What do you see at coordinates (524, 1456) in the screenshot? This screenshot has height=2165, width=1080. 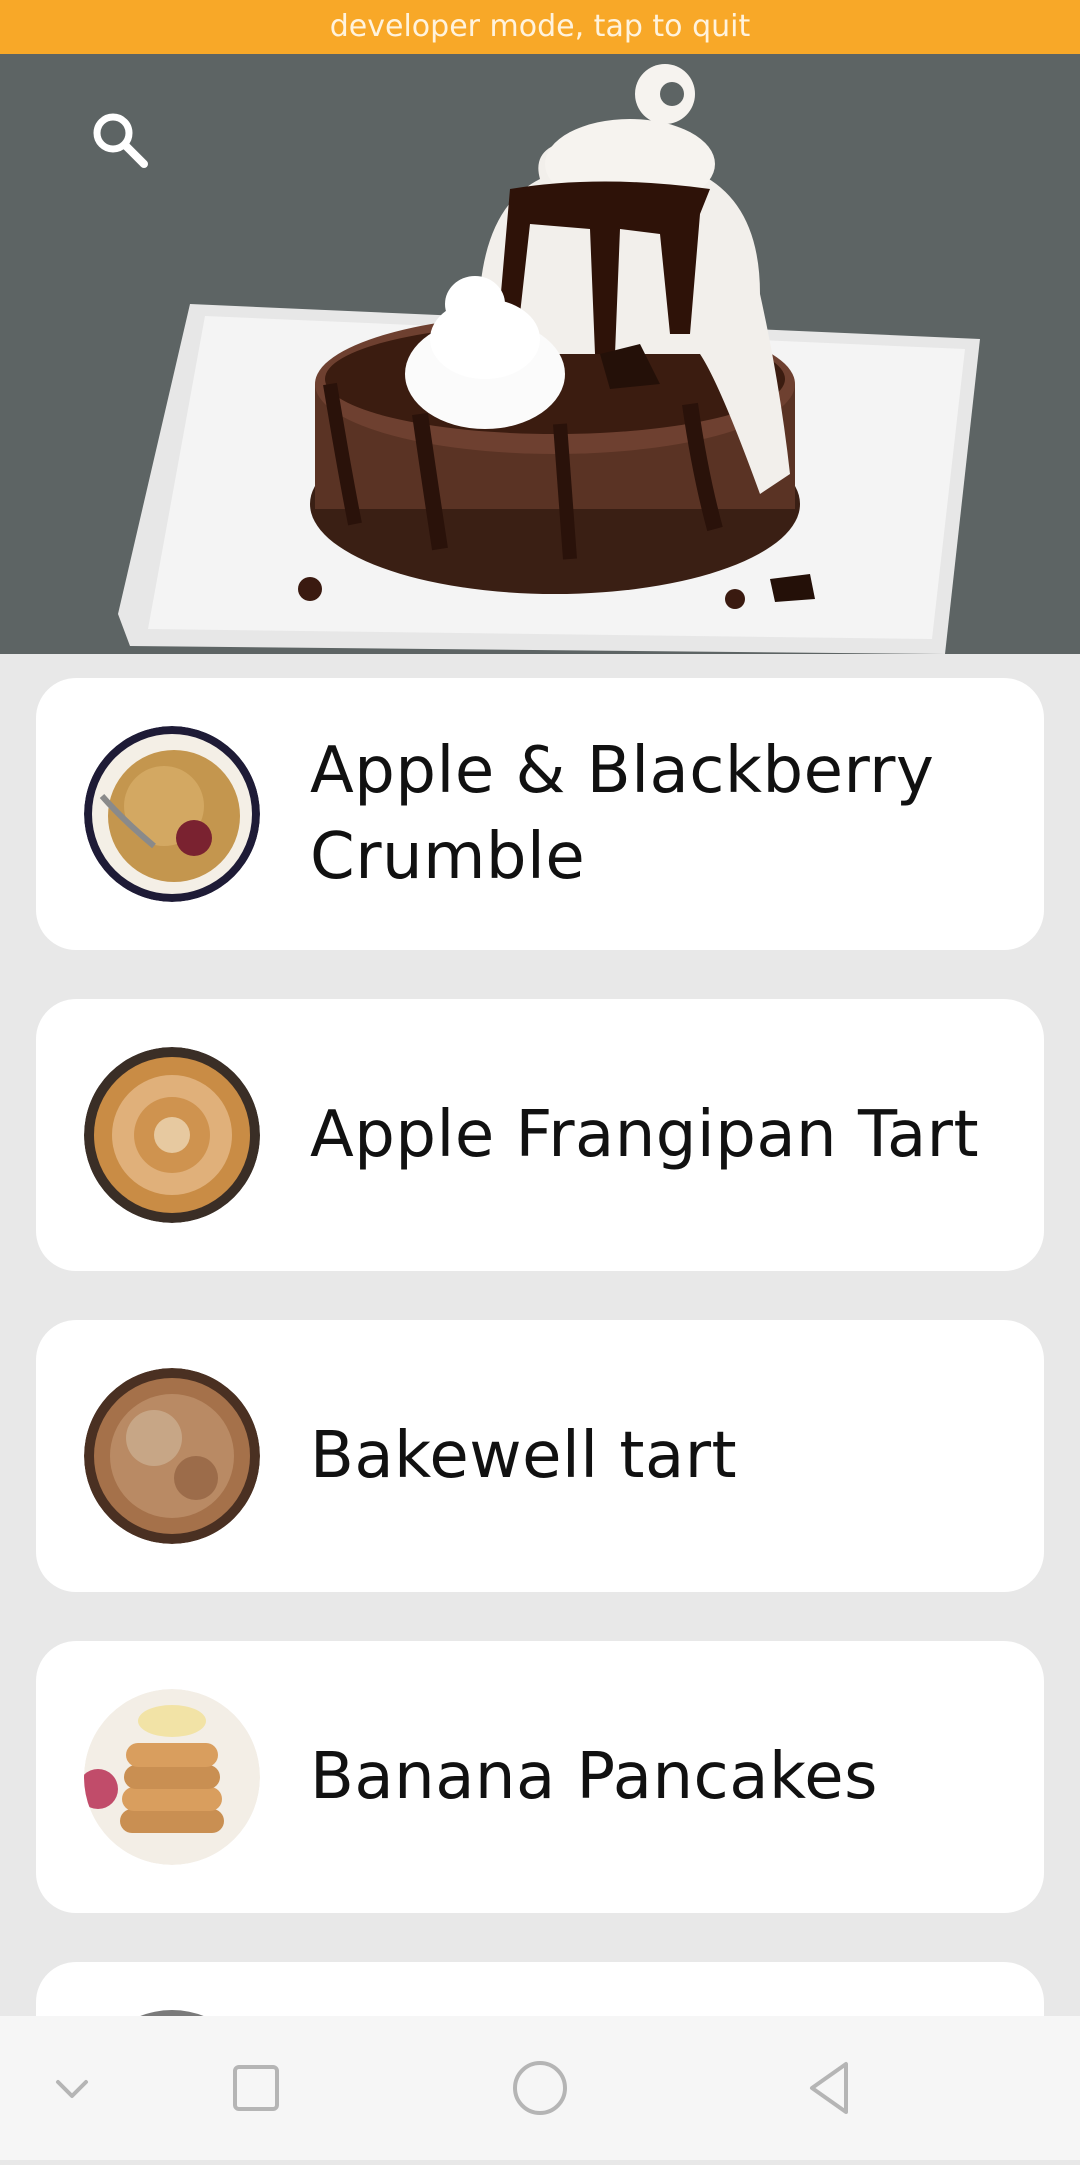 I see `recipe-title: Bakewell tart` at bounding box center [524, 1456].